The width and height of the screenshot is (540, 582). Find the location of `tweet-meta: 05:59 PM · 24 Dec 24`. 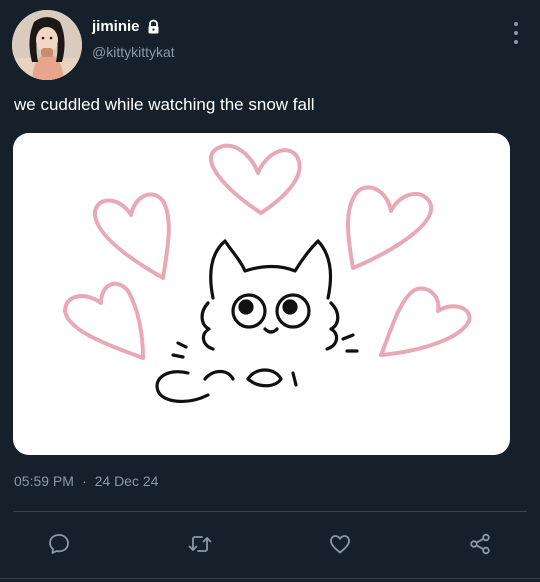

tweet-meta: 05:59 PM · 24 Dec 24 is located at coordinates (86, 481).